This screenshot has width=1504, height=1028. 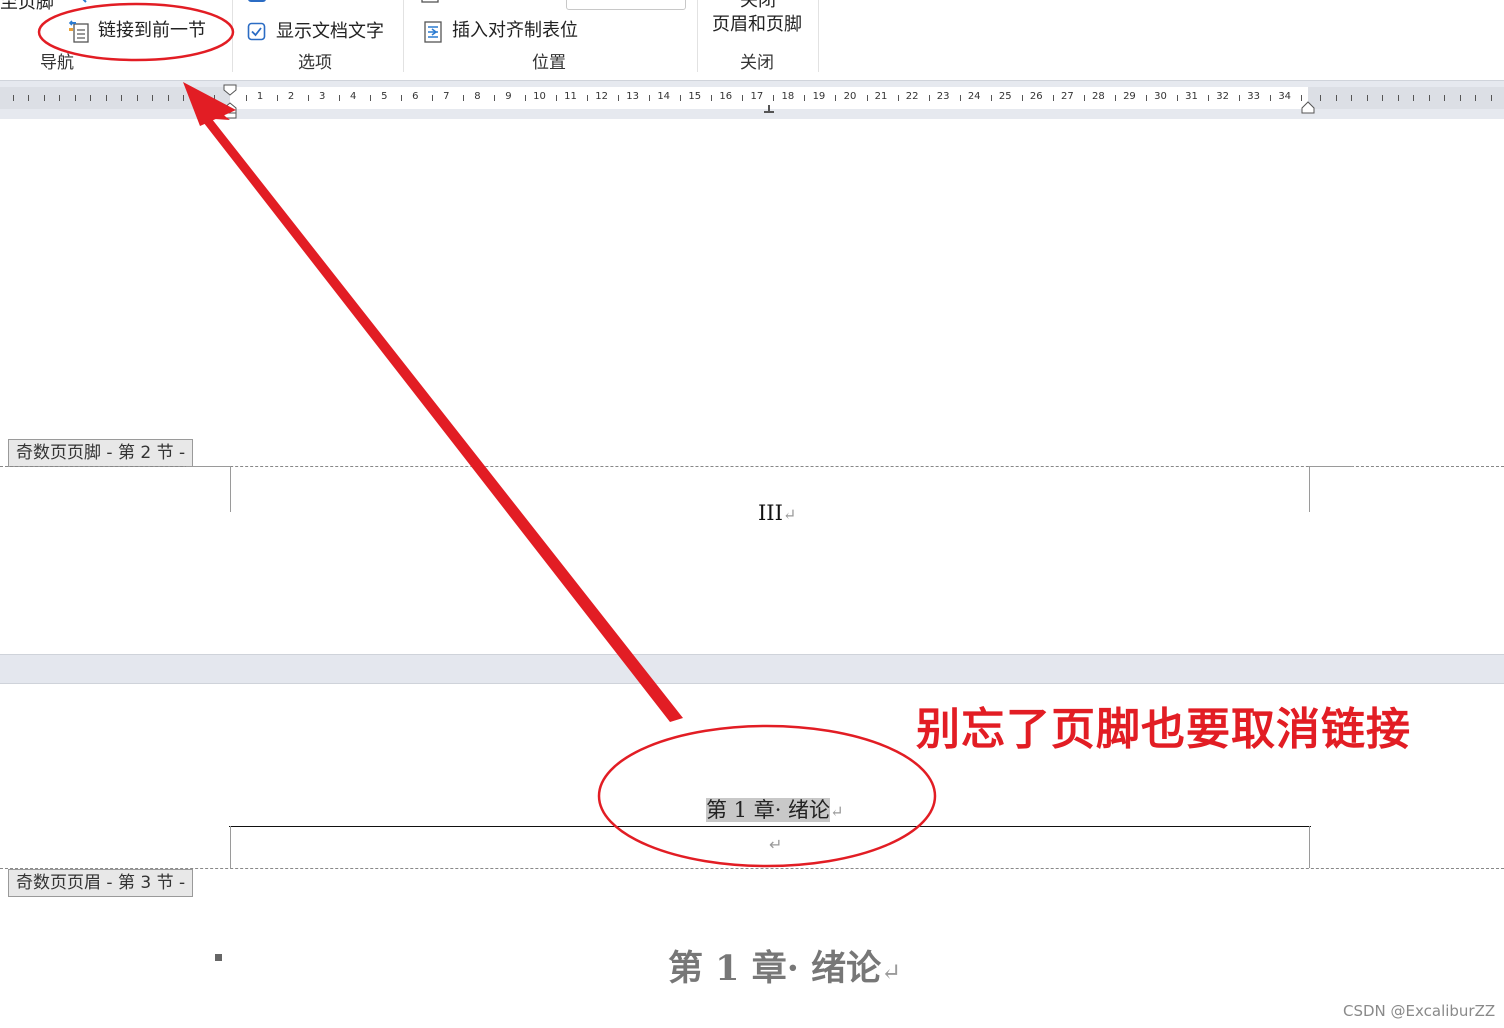 What do you see at coordinates (291, 96) in the screenshot?
I see `ruler-number: 2` at bounding box center [291, 96].